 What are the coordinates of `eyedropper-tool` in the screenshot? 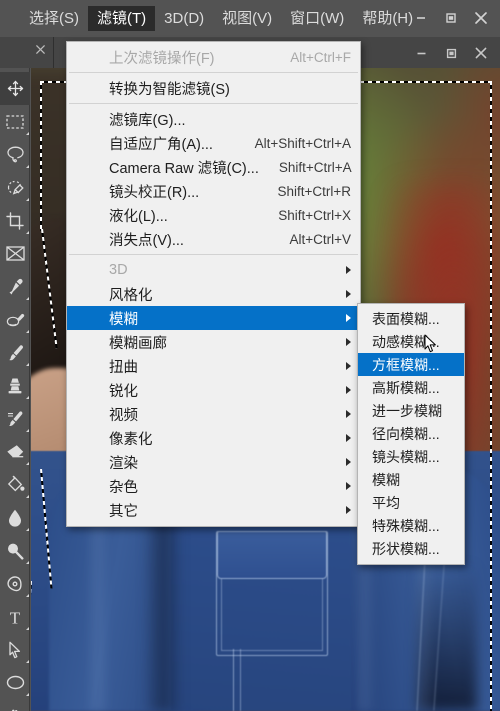 It's located at (15, 286).